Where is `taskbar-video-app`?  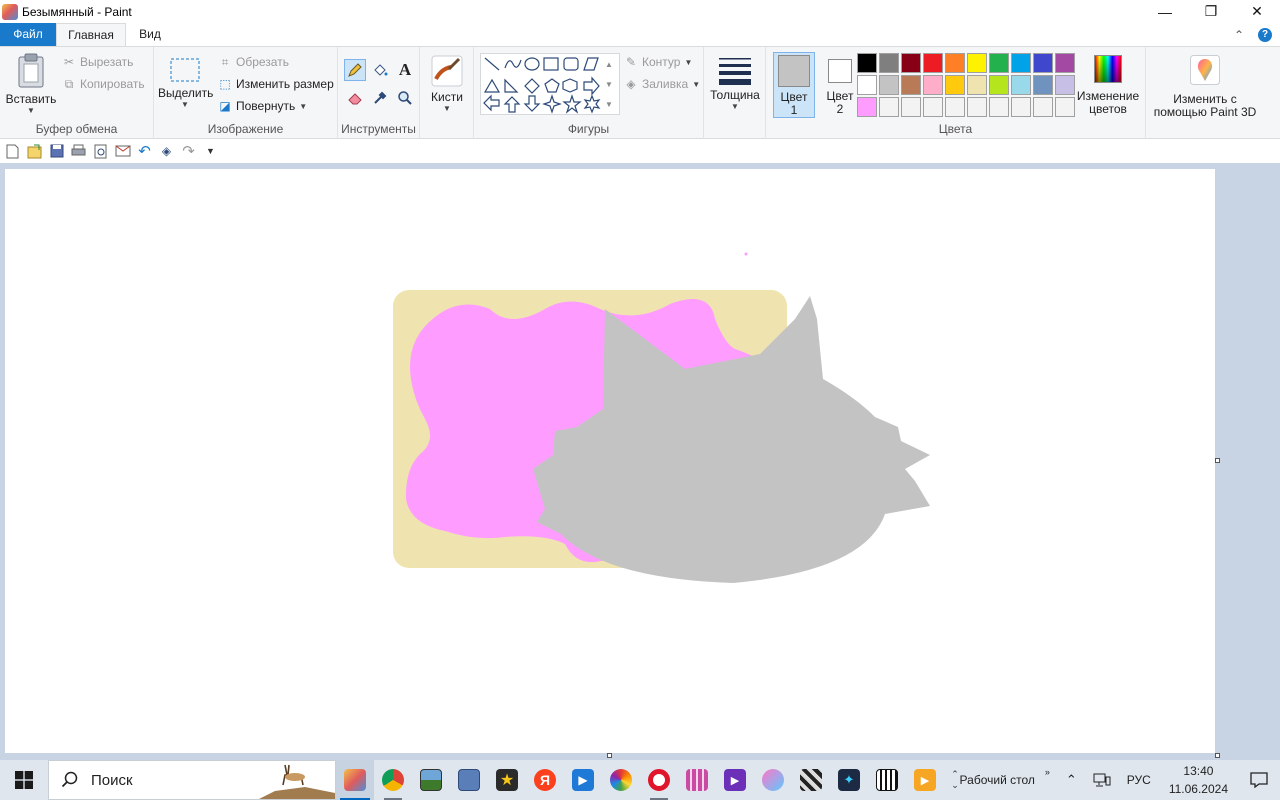 taskbar-video-app is located at coordinates (811, 780).